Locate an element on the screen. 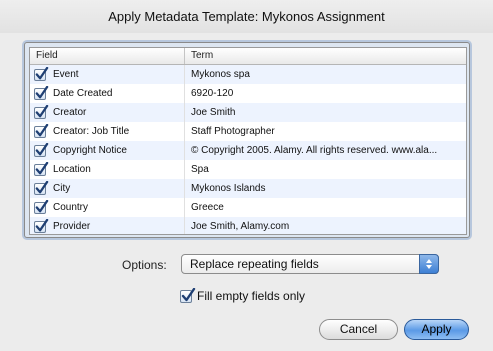  options-select: Replace repeating fields is located at coordinates (310, 264).